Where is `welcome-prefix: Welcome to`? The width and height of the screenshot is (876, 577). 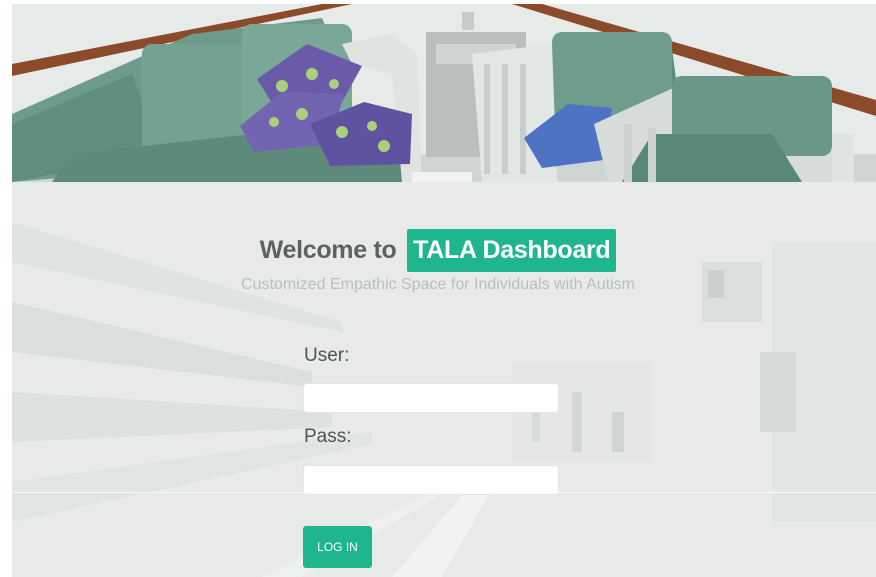
welcome-prefix: Welcome to is located at coordinates (328, 250).